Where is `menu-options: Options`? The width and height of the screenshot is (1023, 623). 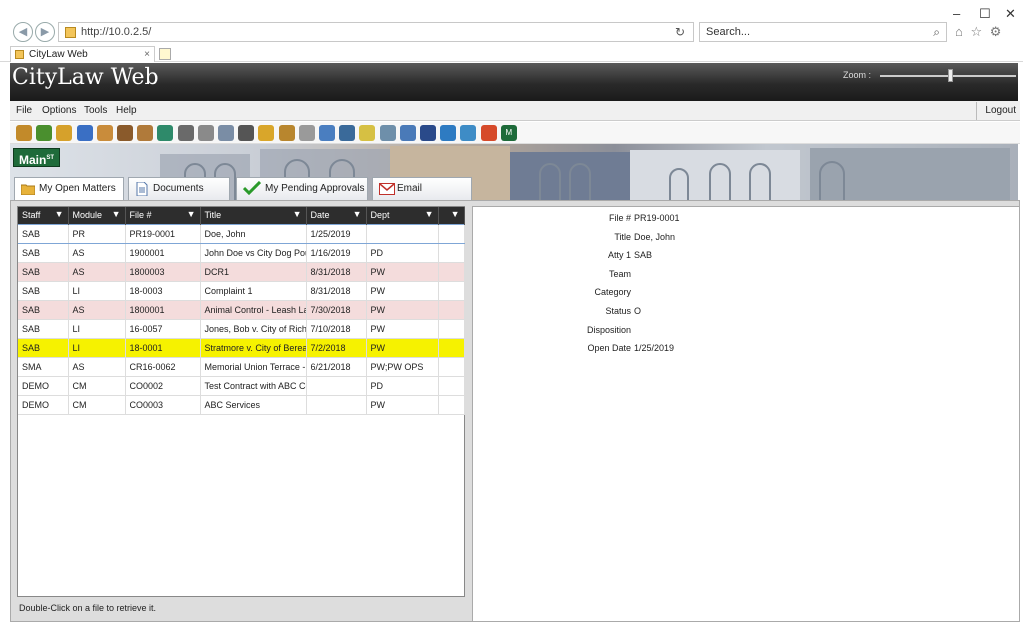 menu-options: Options is located at coordinates (59, 110).